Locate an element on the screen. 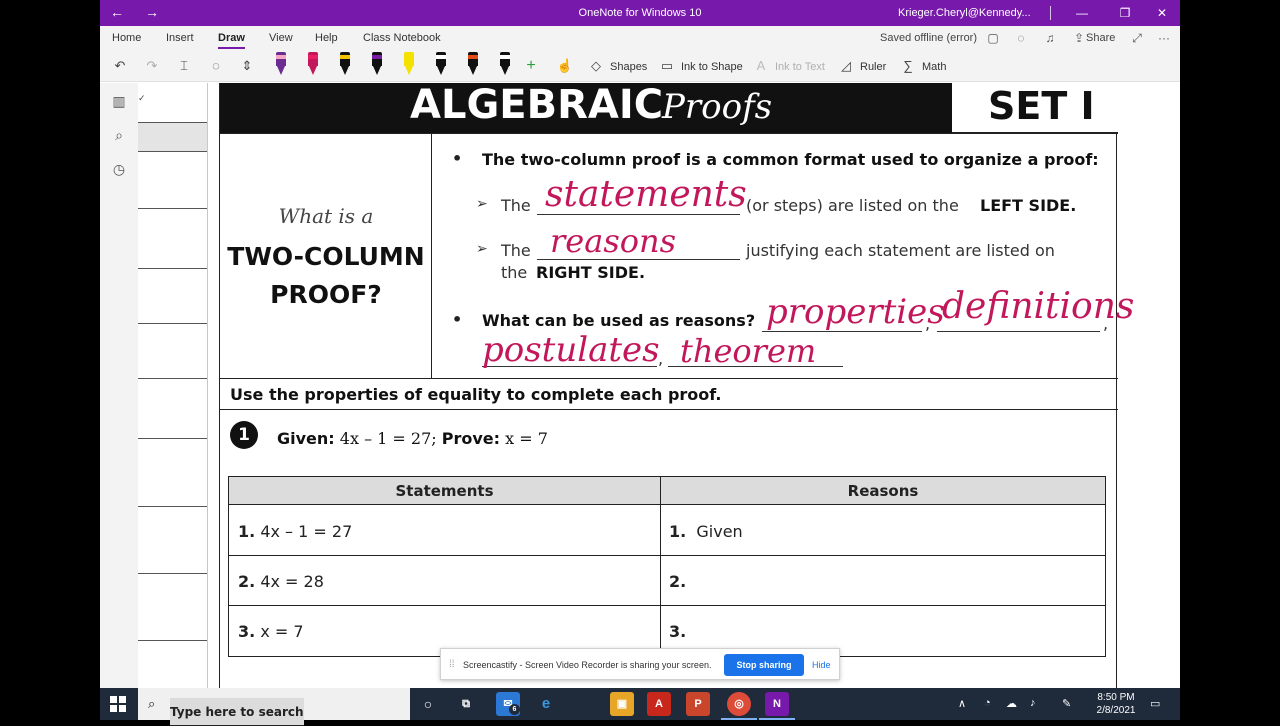 The image size is (1280, 726). tab-home: Home is located at coordinates (126, 38).